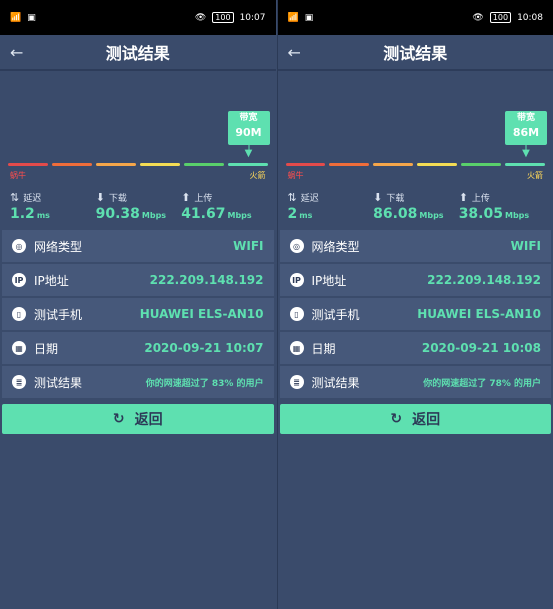 The width and height of the screenshot is (553, 609). Describe the element at coordinates (138, 17) in the screenshot. I see `status-bar: 📶 ▣ 👁 100 10:07` at that location.